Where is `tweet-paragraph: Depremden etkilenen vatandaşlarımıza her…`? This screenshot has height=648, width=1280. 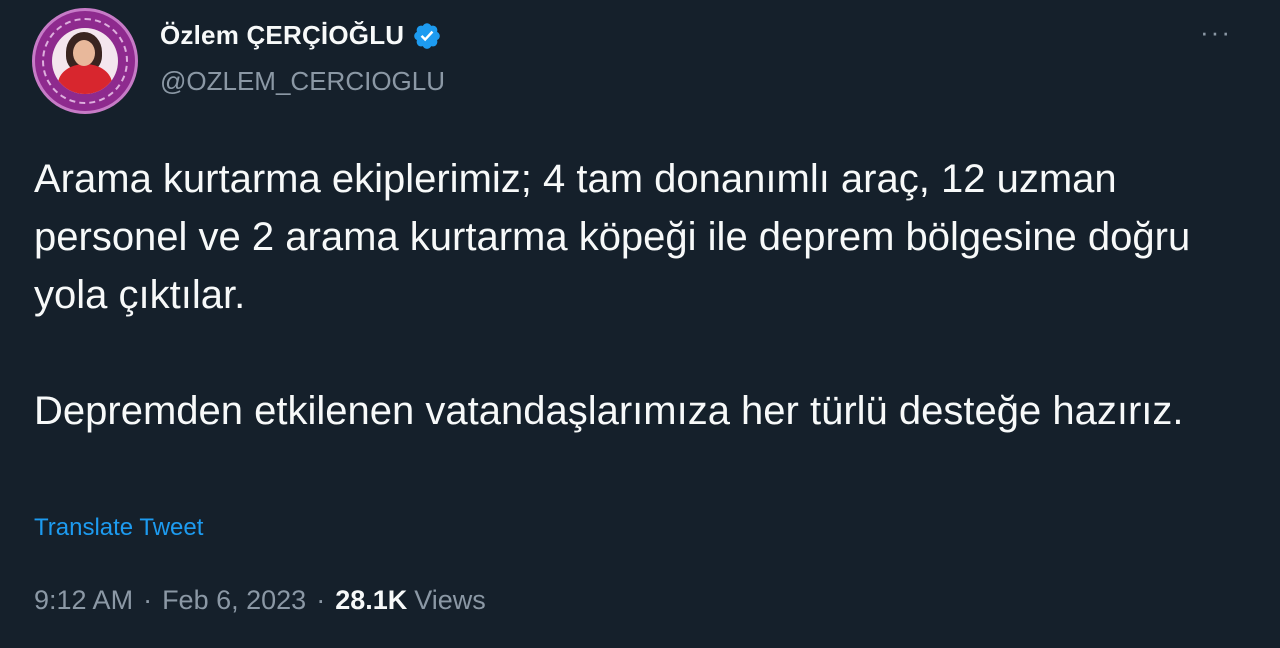
tweet-paragraph: Depremden etkilenen vatandaşlarımıza her… is located at coordinates (609, 411).